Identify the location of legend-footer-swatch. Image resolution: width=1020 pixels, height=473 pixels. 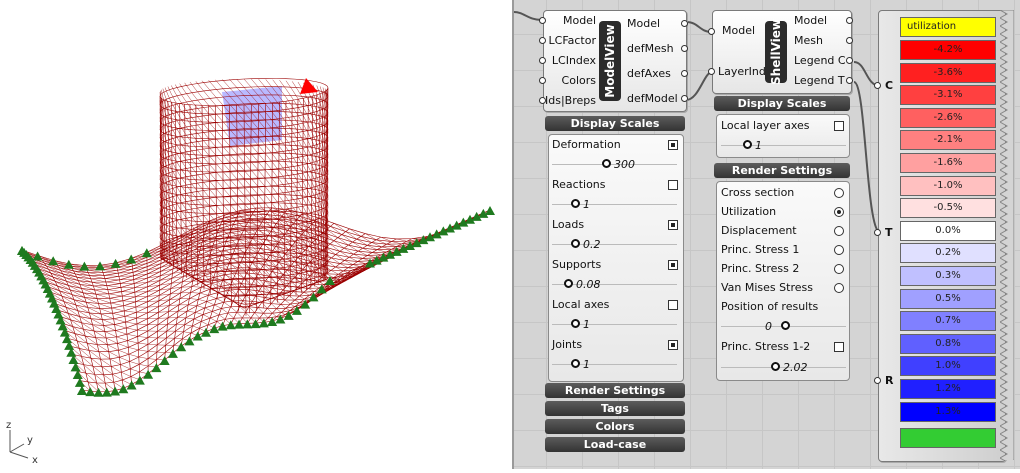
(948, 438).